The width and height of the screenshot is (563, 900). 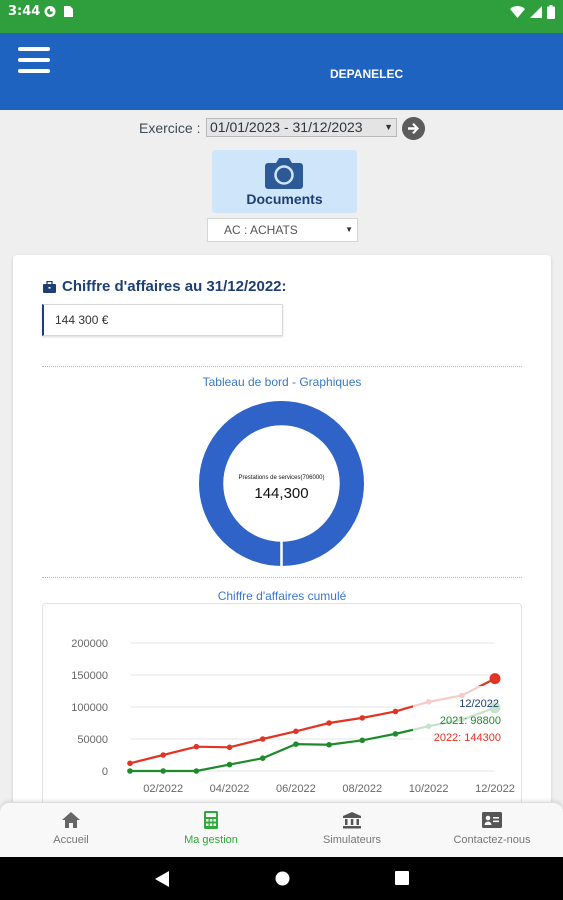 I want to click on x-tick-label: 06/2022, so click(x=296, y=789).